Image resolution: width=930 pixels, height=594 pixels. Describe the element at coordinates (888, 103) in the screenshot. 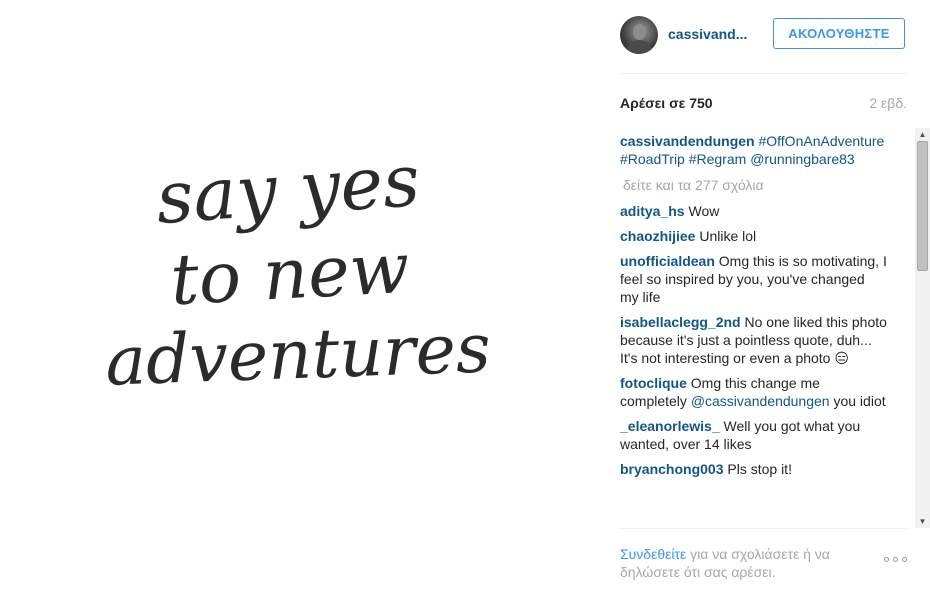

I see `post-timestamp: 2 εβδ.` at that location.